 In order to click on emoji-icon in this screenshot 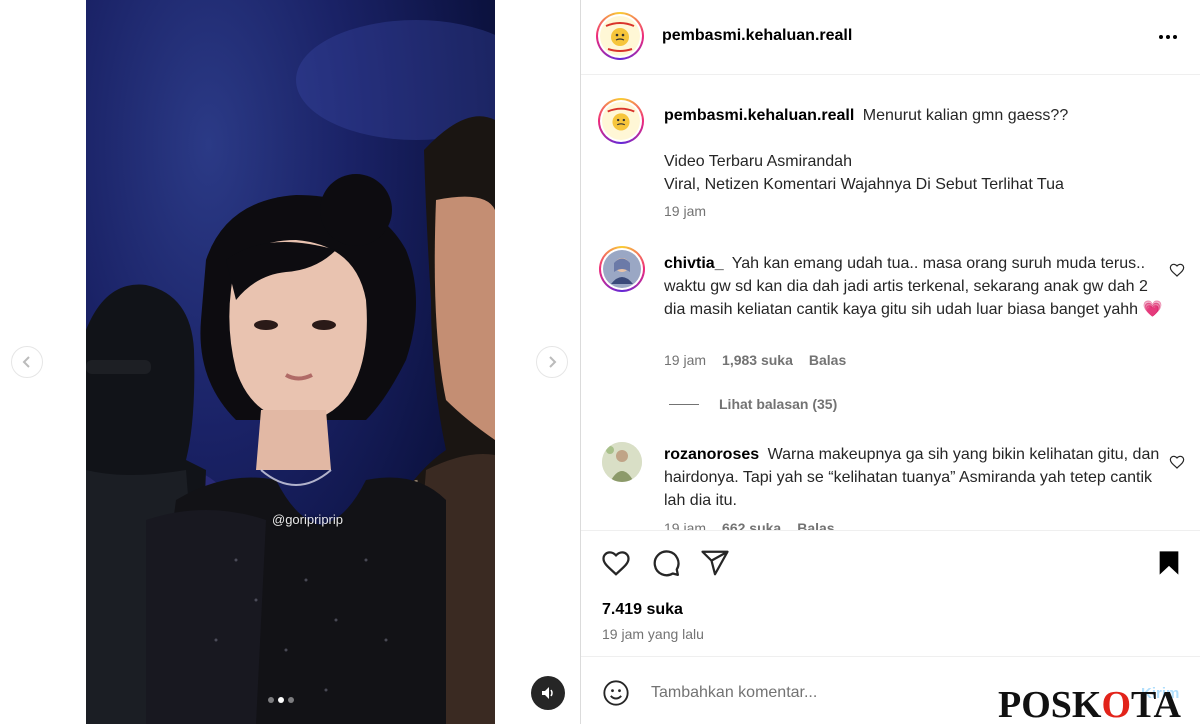, I will do `click(616, 693)`.